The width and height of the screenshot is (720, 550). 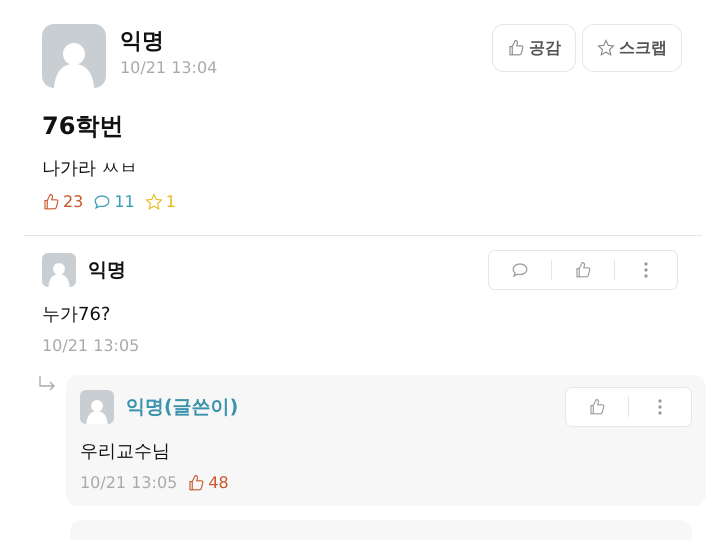 I want to click on scrap-button: 스크랩, so click(x=632, y=48).